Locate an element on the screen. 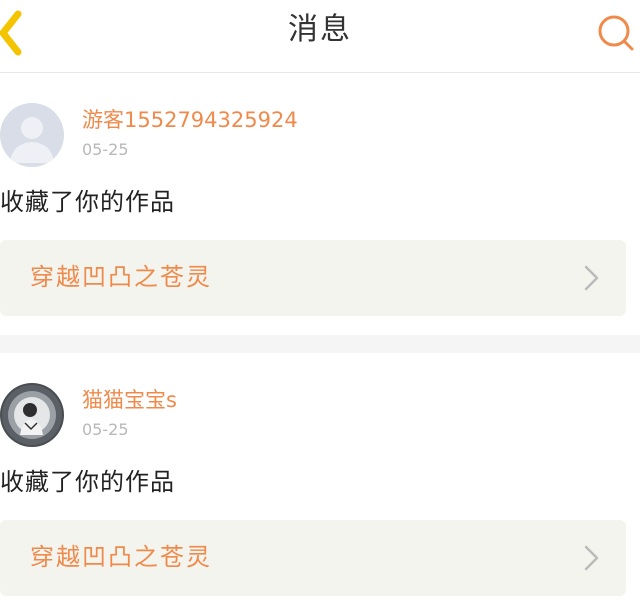  search-button is located at coordinates (618, 32).